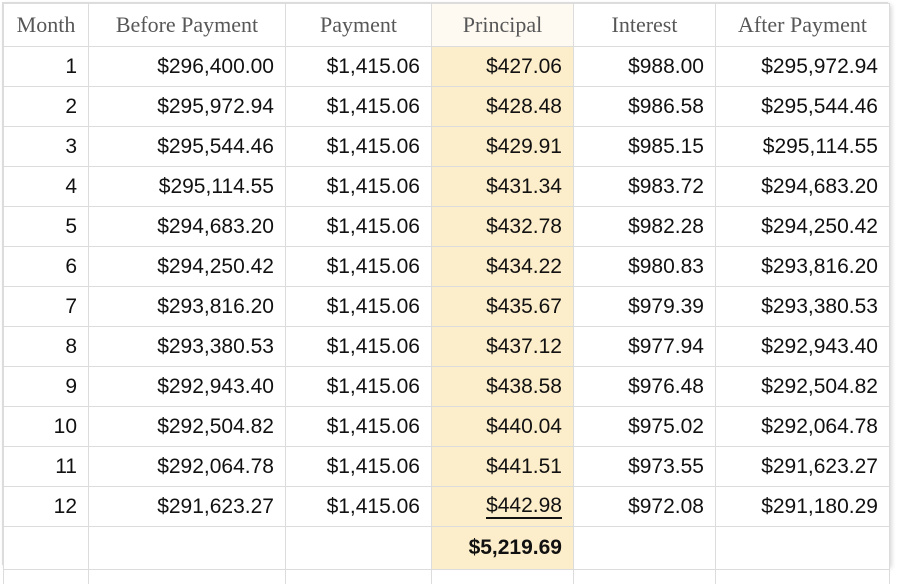  I want to click on cell-interest: $988.00, so click(645, 67).